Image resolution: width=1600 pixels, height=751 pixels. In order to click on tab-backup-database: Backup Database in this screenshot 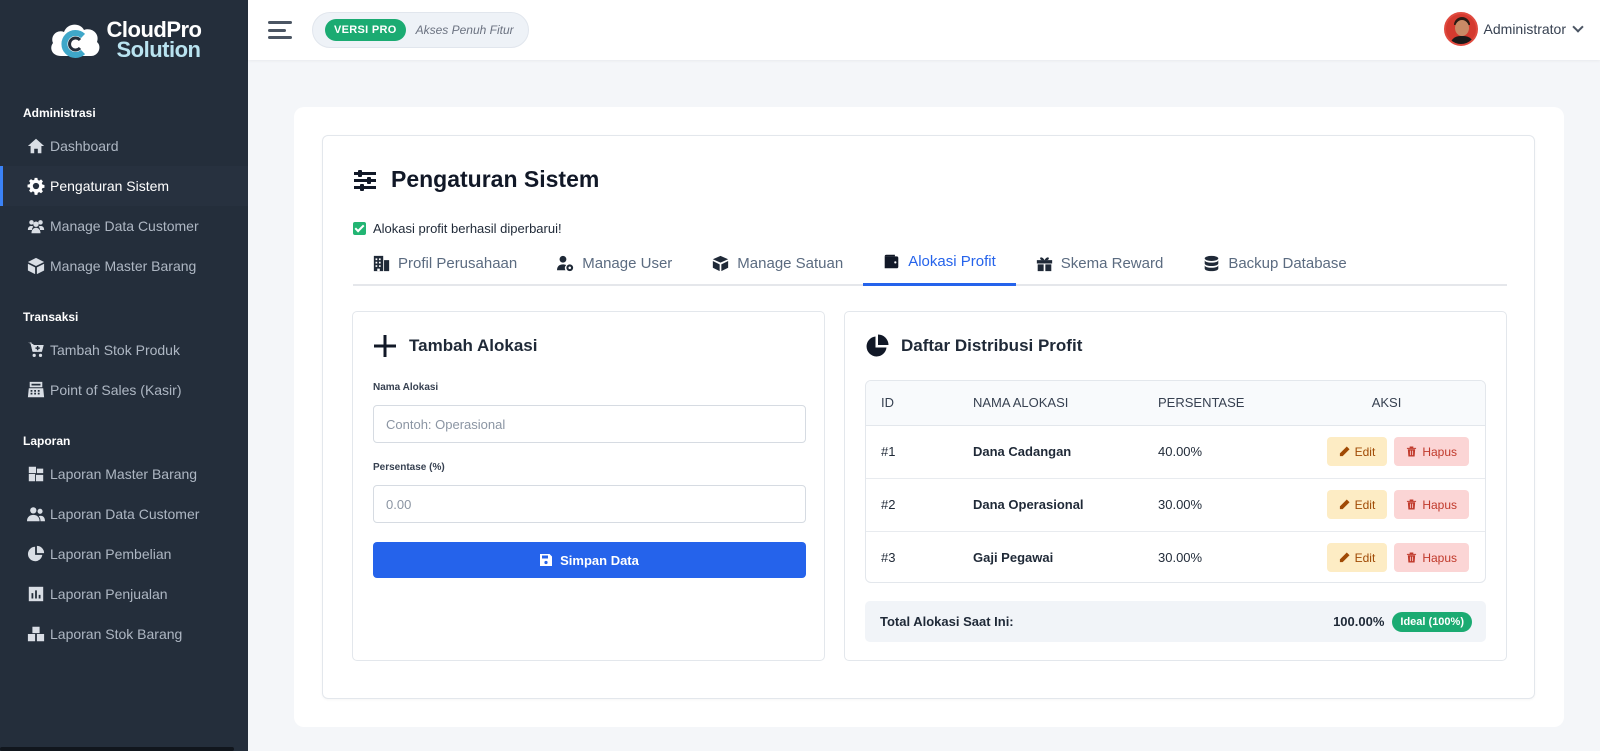, I will do `click(1274, 263)`.